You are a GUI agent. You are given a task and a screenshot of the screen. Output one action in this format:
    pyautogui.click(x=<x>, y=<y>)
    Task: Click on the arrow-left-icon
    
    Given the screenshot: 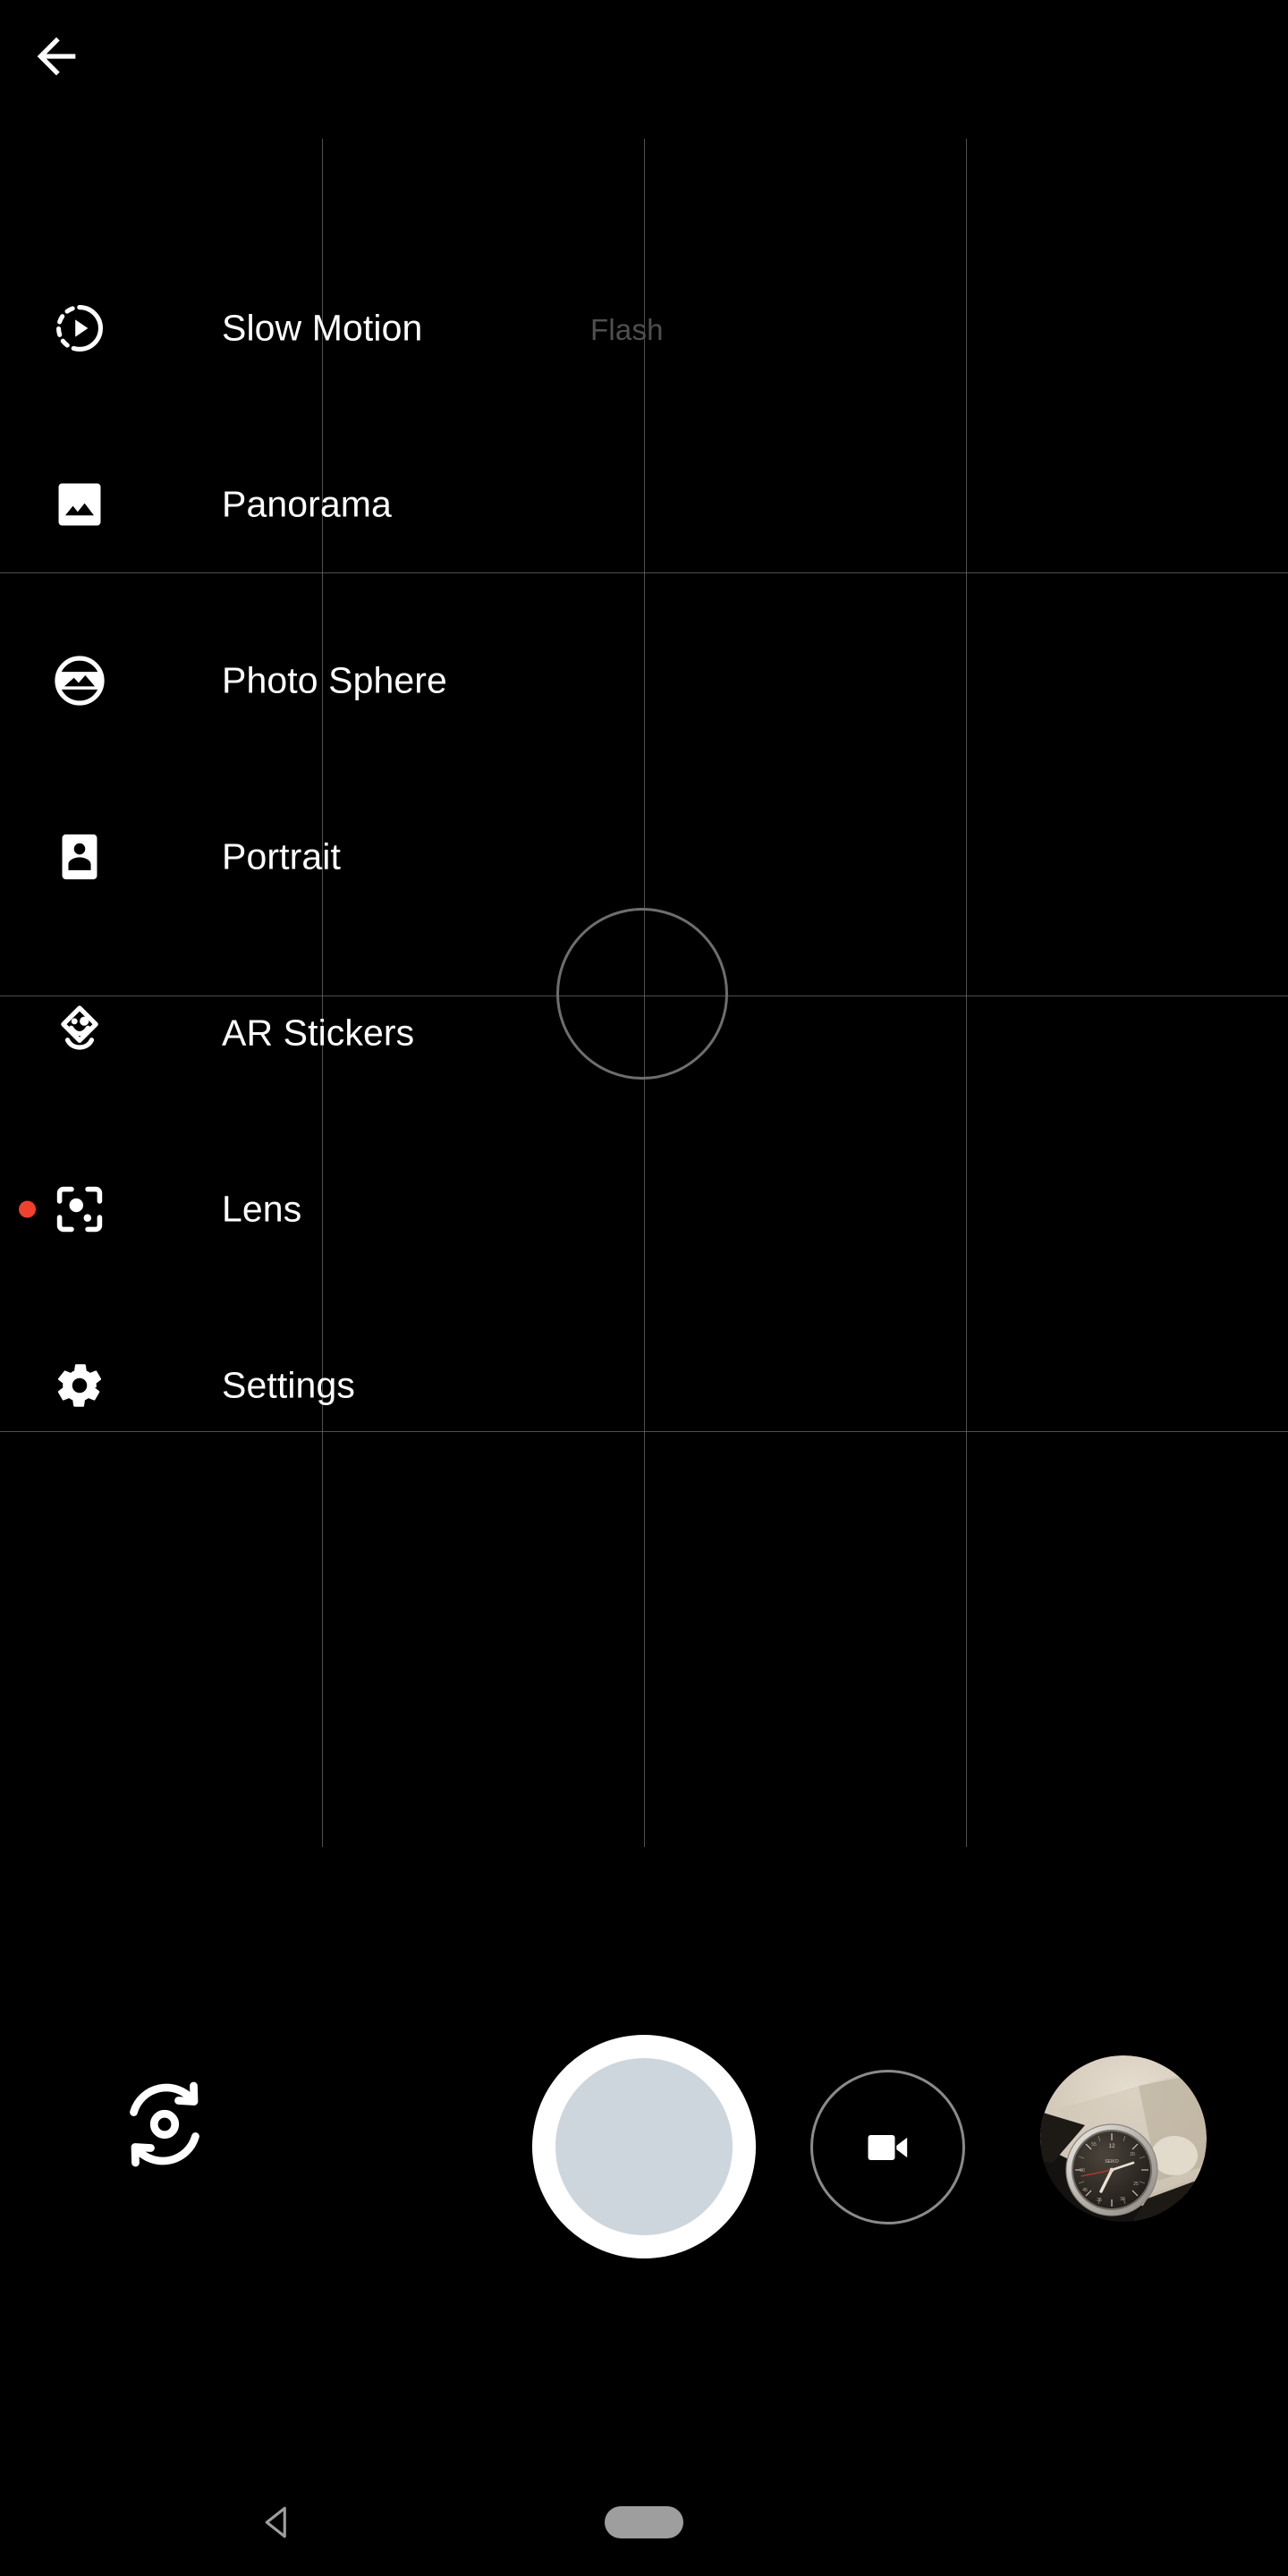 What is the action you would take?
    pyautogui.click(x=56, y=56)
    